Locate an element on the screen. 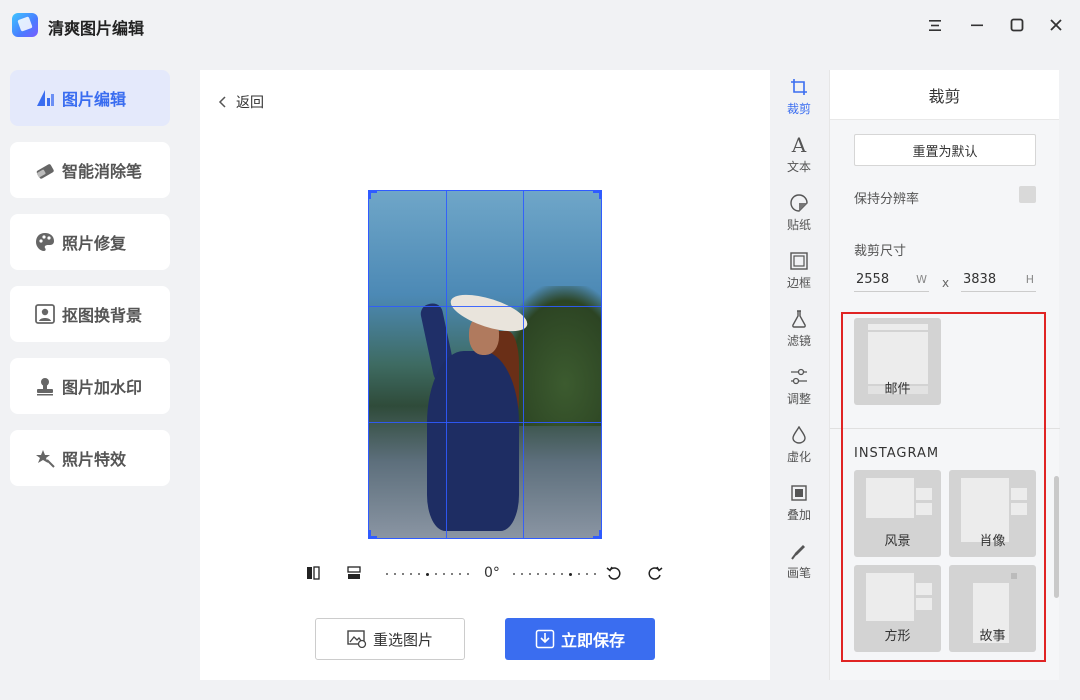 The width and height of the screenshot is (1080, 700). sidebar-item-watermark: 图片加水印 is located at coordinates (90, 386).